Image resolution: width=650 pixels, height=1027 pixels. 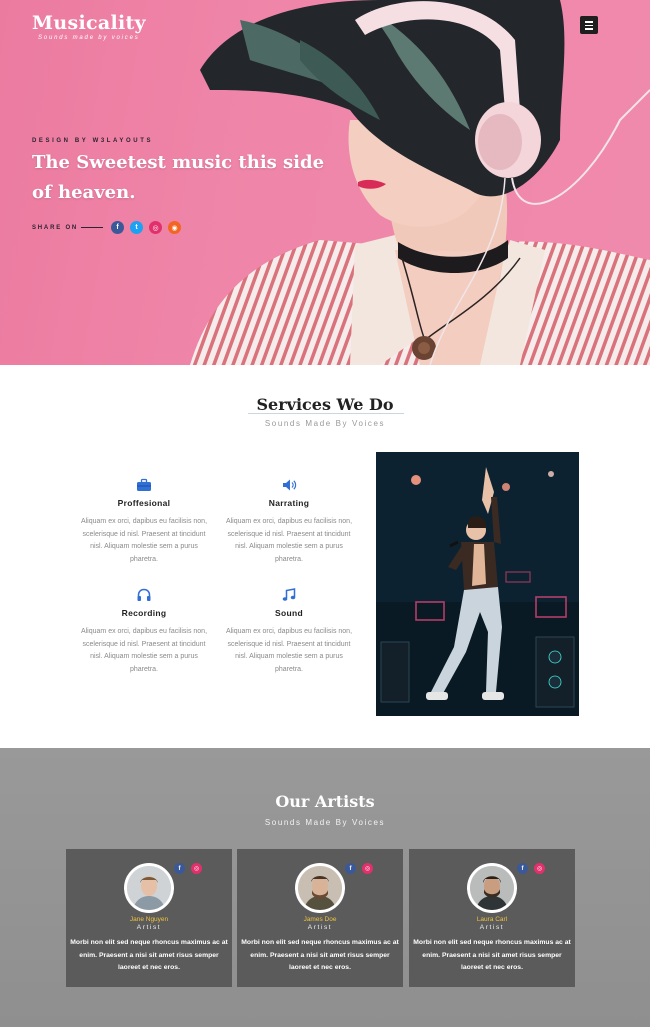 I want to click on twitter-icon: t, so click(x=137, y=227).